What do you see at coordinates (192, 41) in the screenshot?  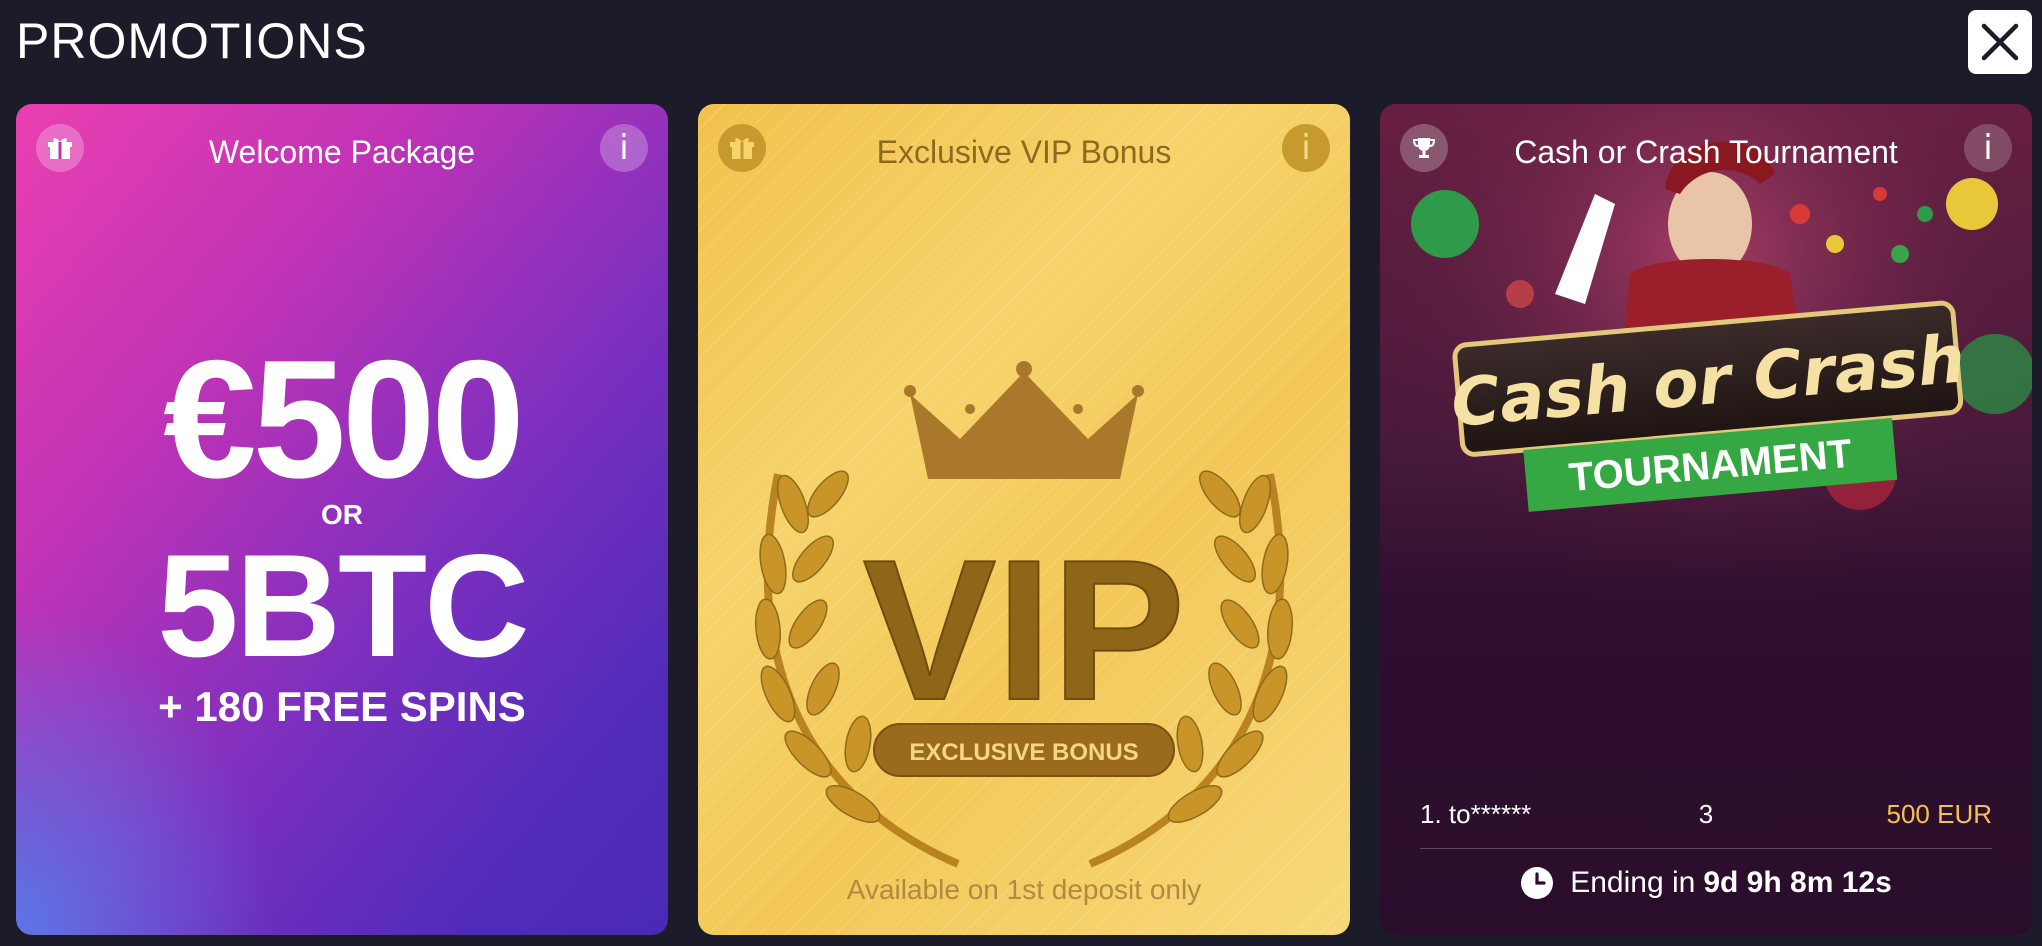 I see `page-title: PROMOTIONS` at bounding box center [192, 41].